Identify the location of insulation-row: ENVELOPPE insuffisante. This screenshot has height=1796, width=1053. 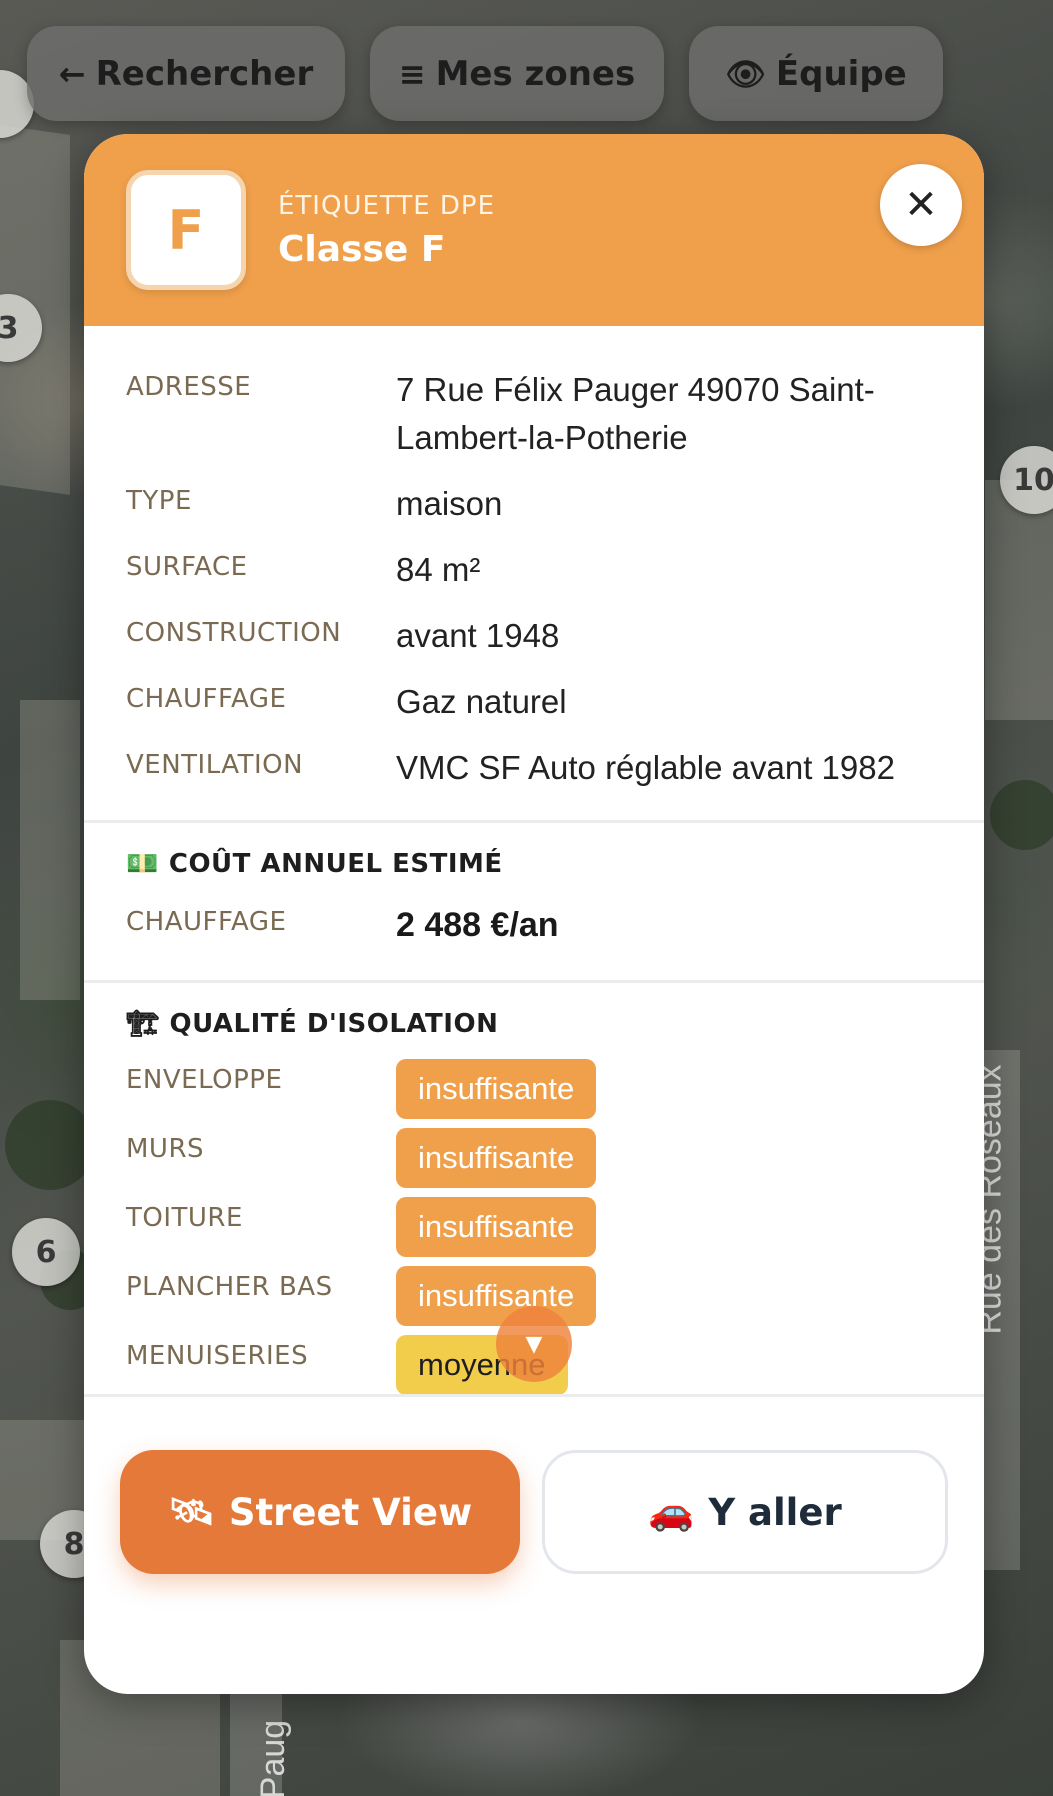
(534, 1093).